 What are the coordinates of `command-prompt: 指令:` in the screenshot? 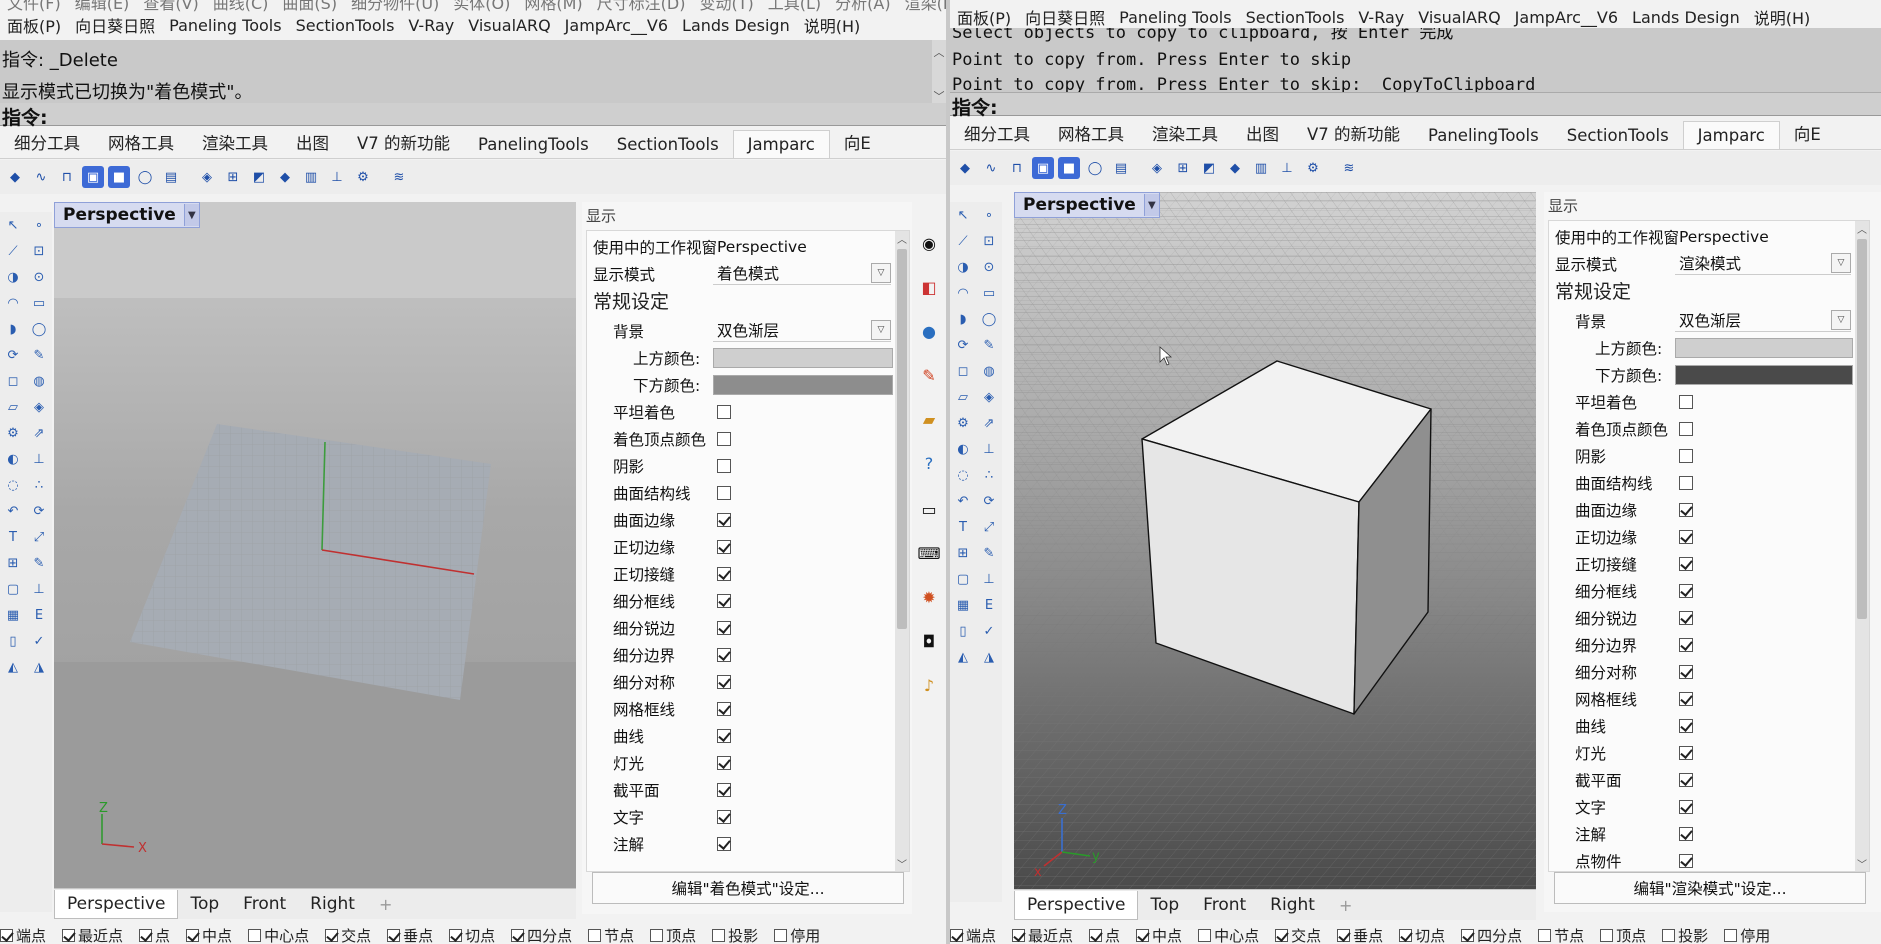 It's located at (473, 116).